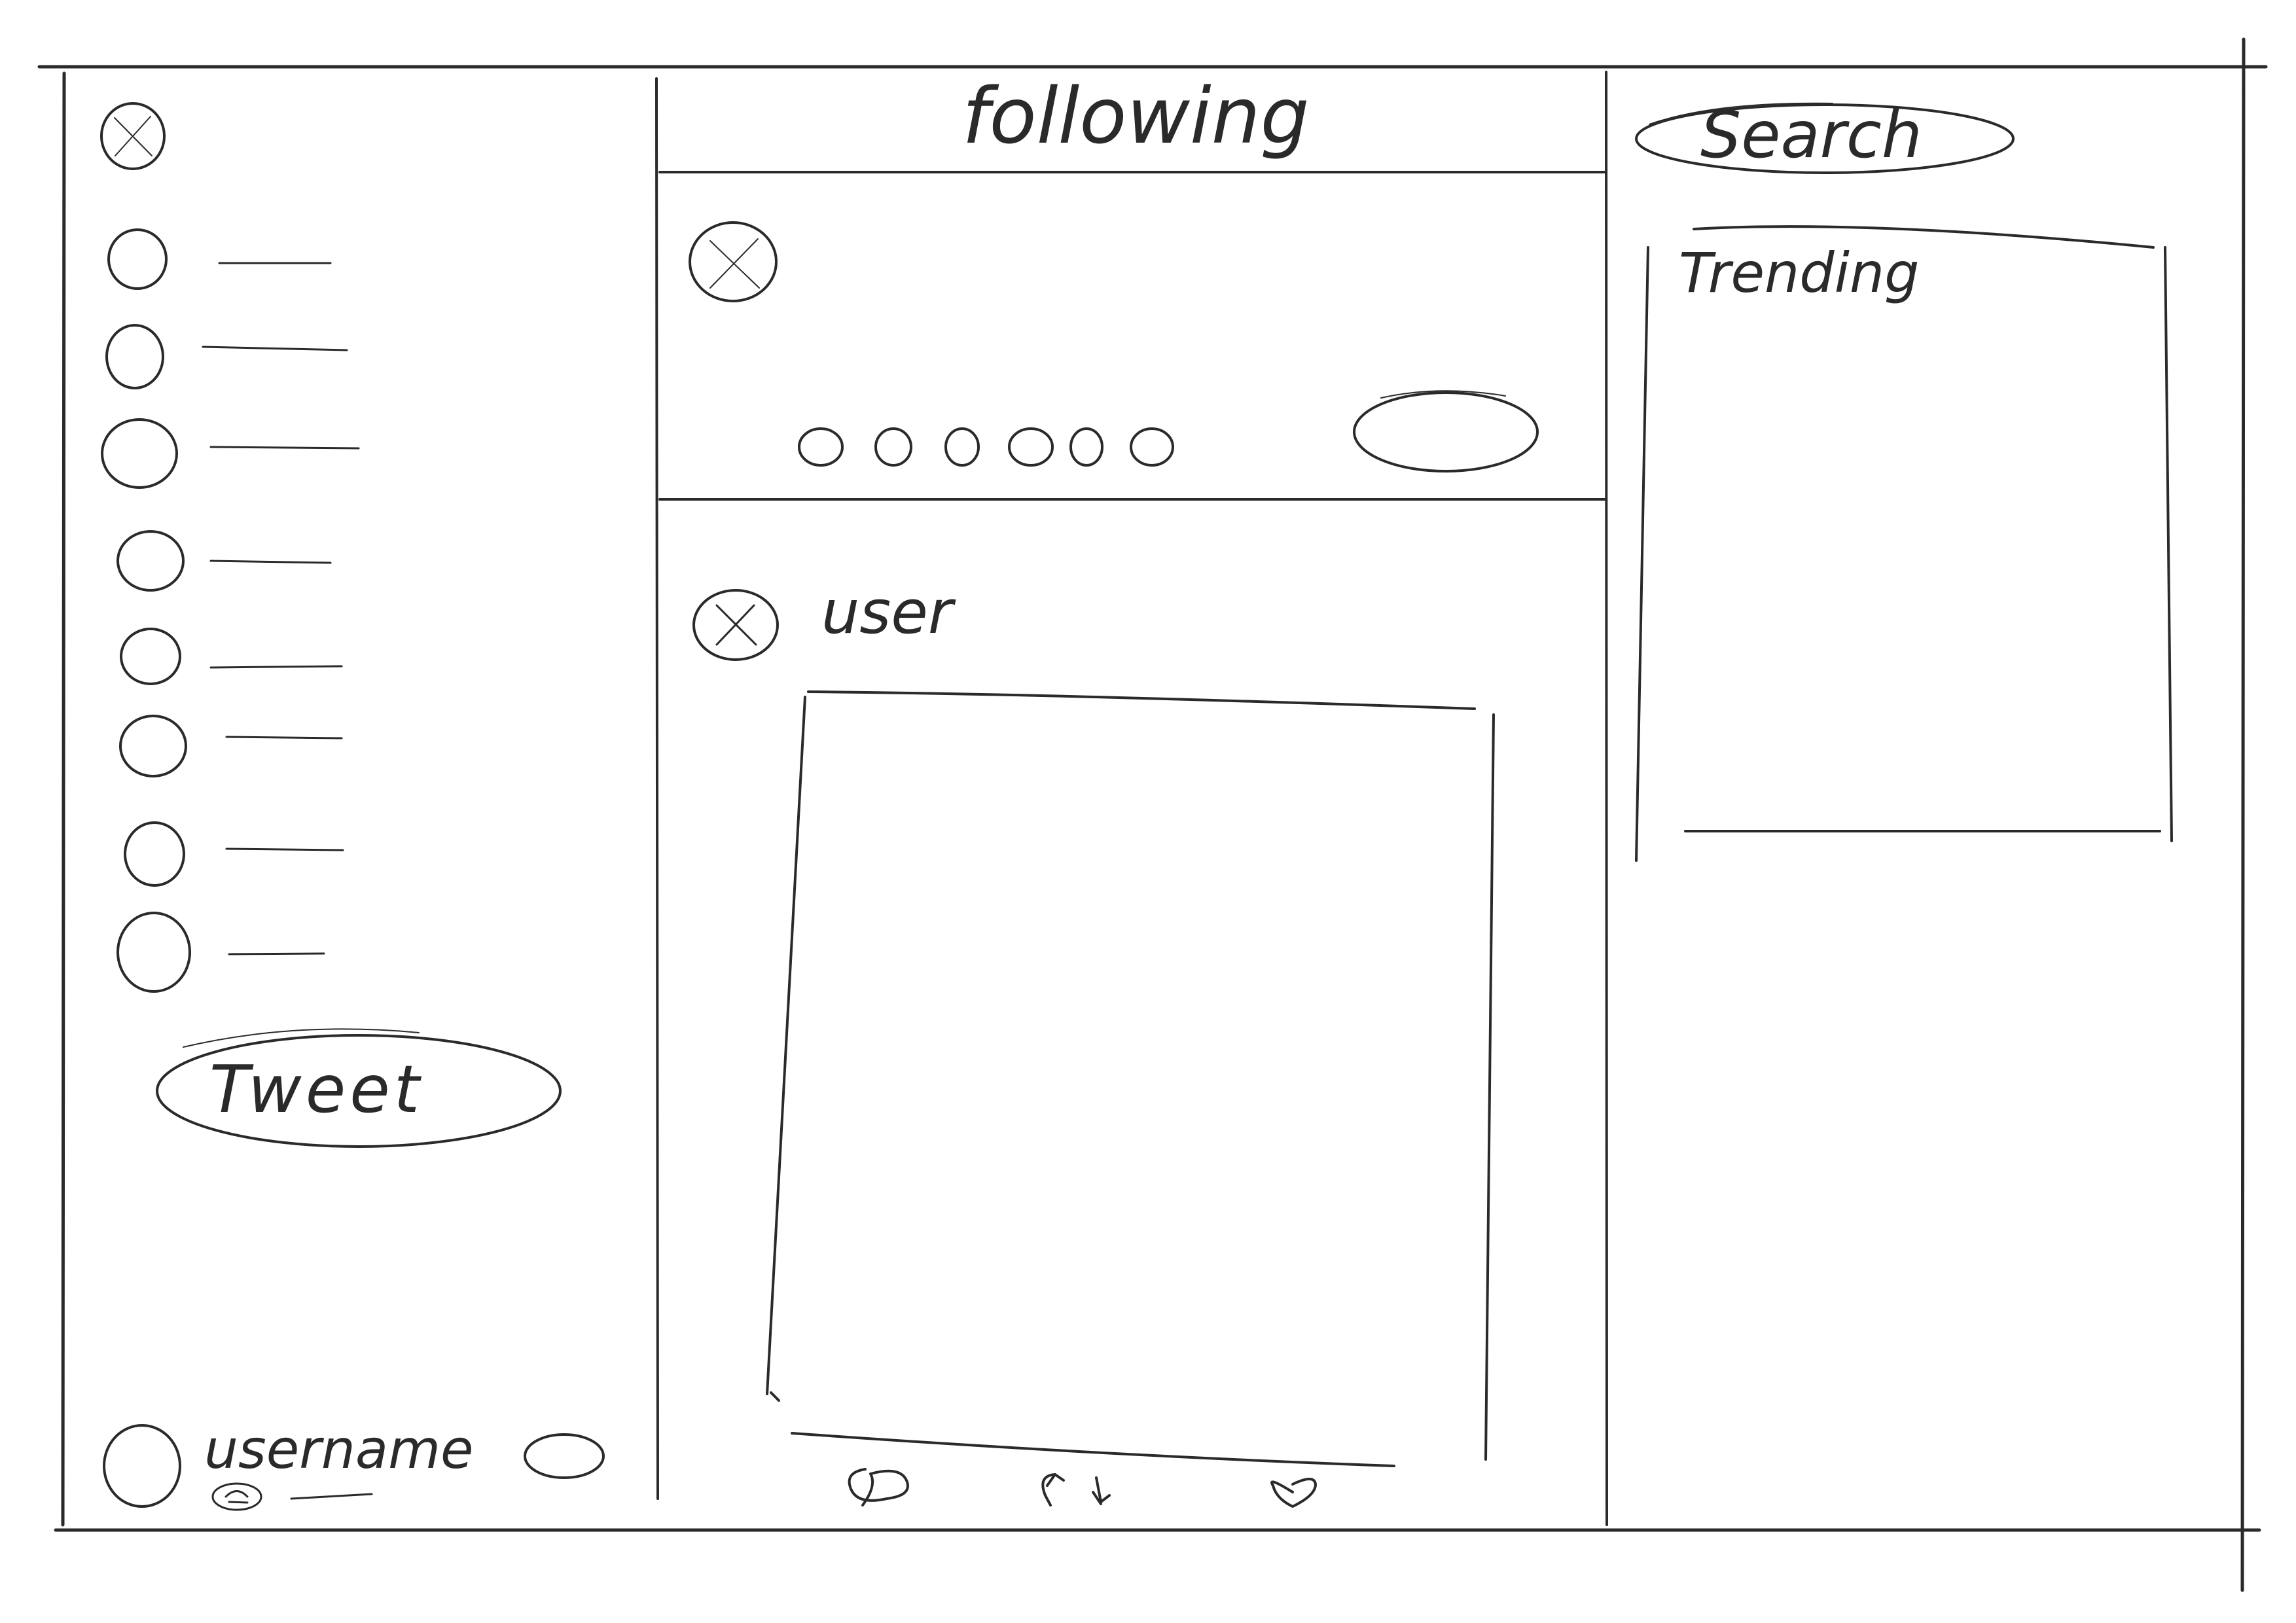 This screenshot has height=1623, width=2296. I want to click on retweet-icon, so click(1076, 1490).